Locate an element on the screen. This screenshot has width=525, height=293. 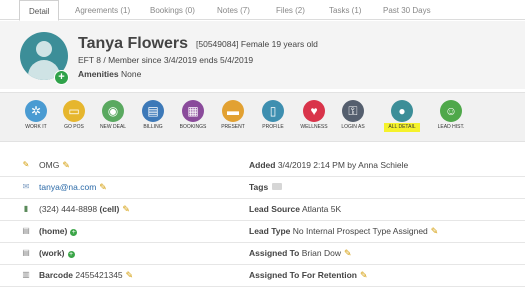
amenities-value: None is located at coordinates (131, 74).